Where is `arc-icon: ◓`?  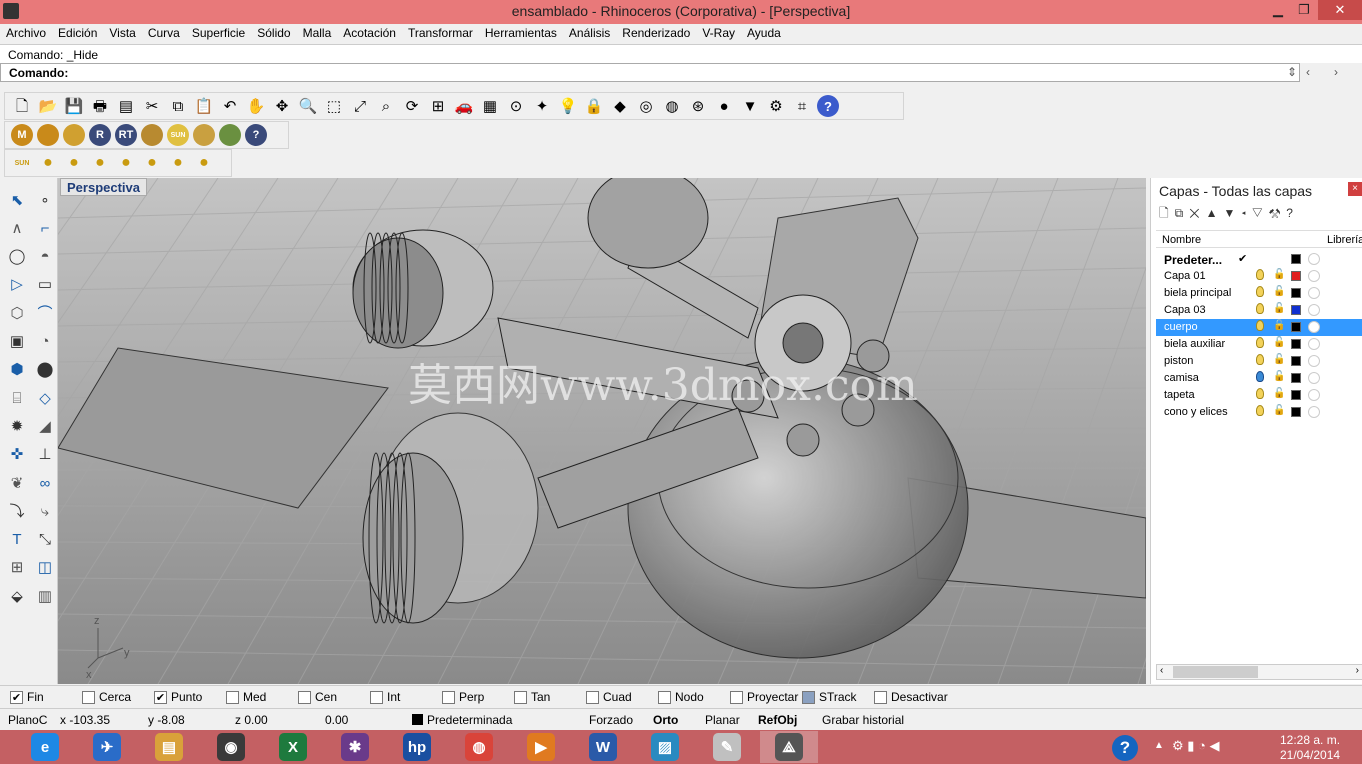
arc-icon: ◓ is located at coordinates (45, 257).